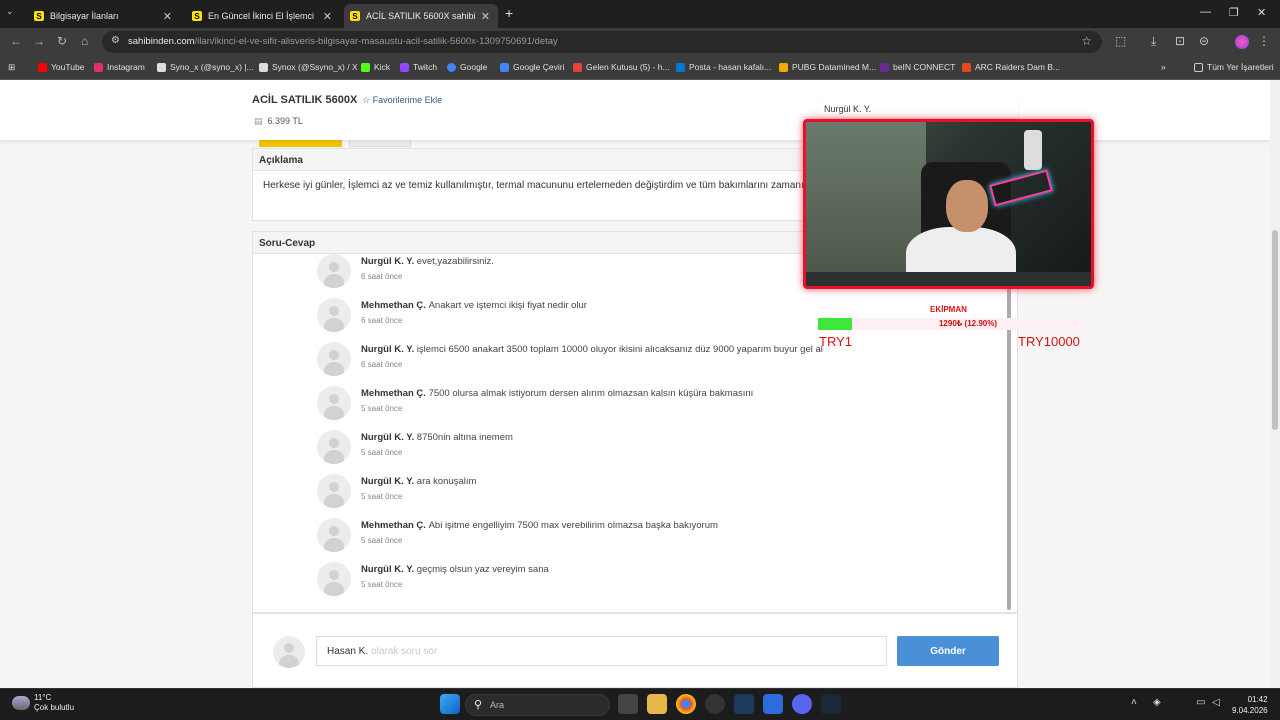 This screenshot has width=1280, height=720. What do you see at coordinates (657, 494) in the screenshot?
I see `qa-message: Nurgül K. Y. ara konuşalım 5 saat önce` at bounding box center [657, 494].